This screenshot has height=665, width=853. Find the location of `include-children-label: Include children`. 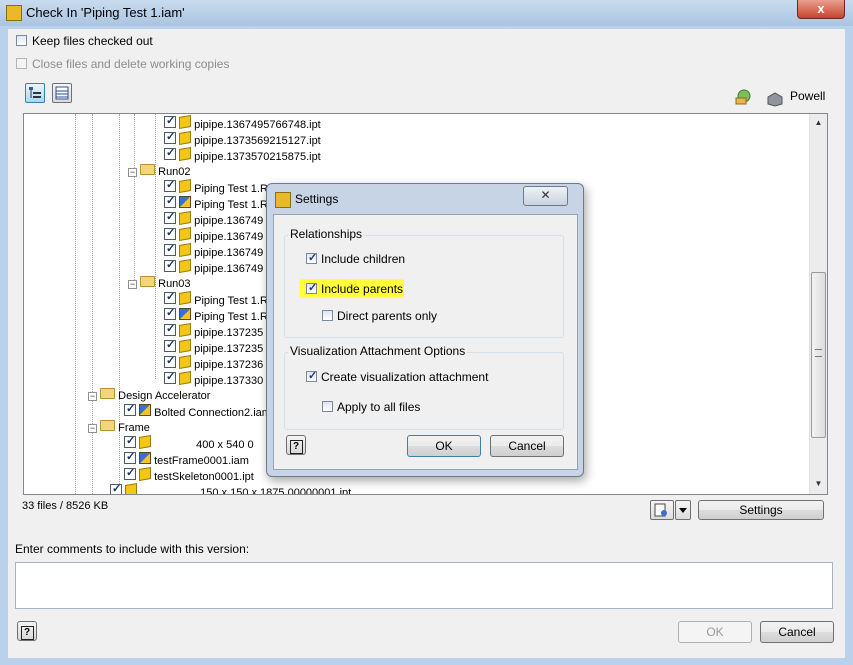

include-children-label: Include children is located at coordinates (363, 259).